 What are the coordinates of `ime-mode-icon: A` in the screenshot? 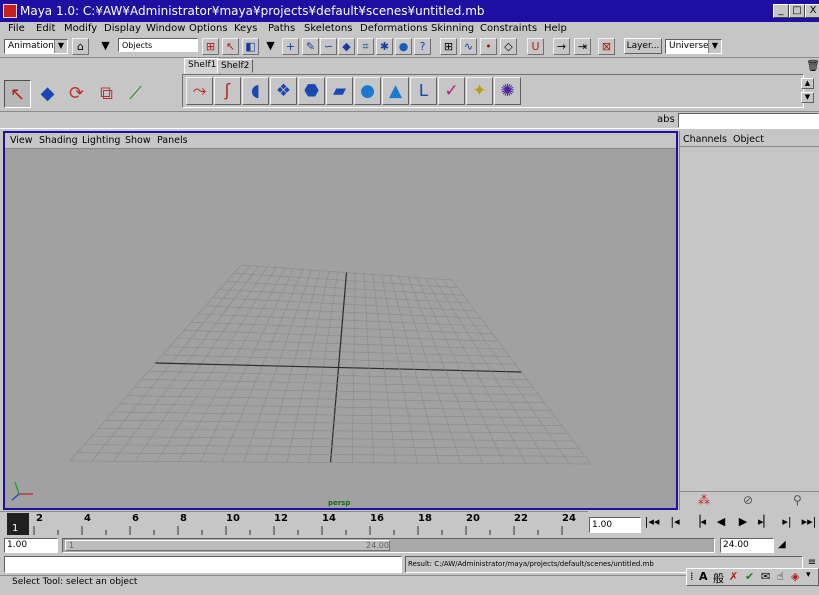 It's located at (703, 576).